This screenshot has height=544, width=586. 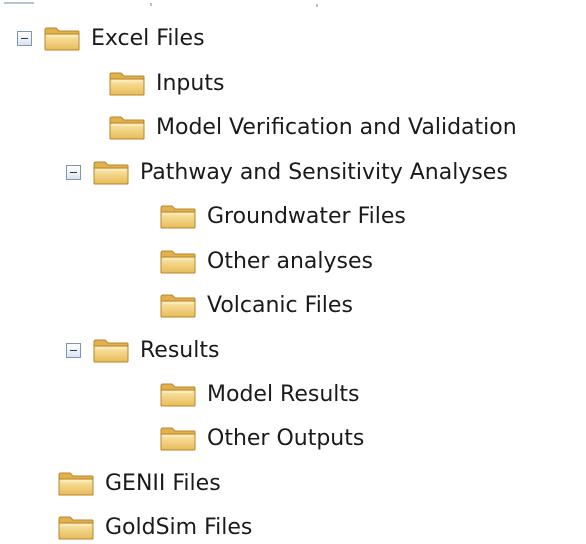 I want to click on tree-node-label: Groundwater Files, so click(x=306, y=216).